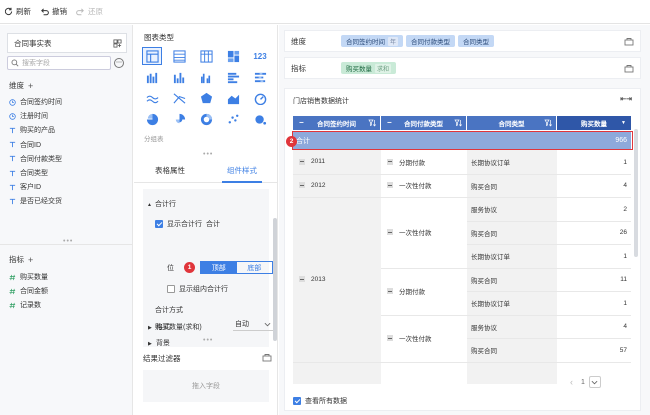 This screenshot has width=650, height=415. What do you see at coordinates (625, 185) in the screenshot?
I see `quantity-cell: 4` at bounding box center [625, 185].